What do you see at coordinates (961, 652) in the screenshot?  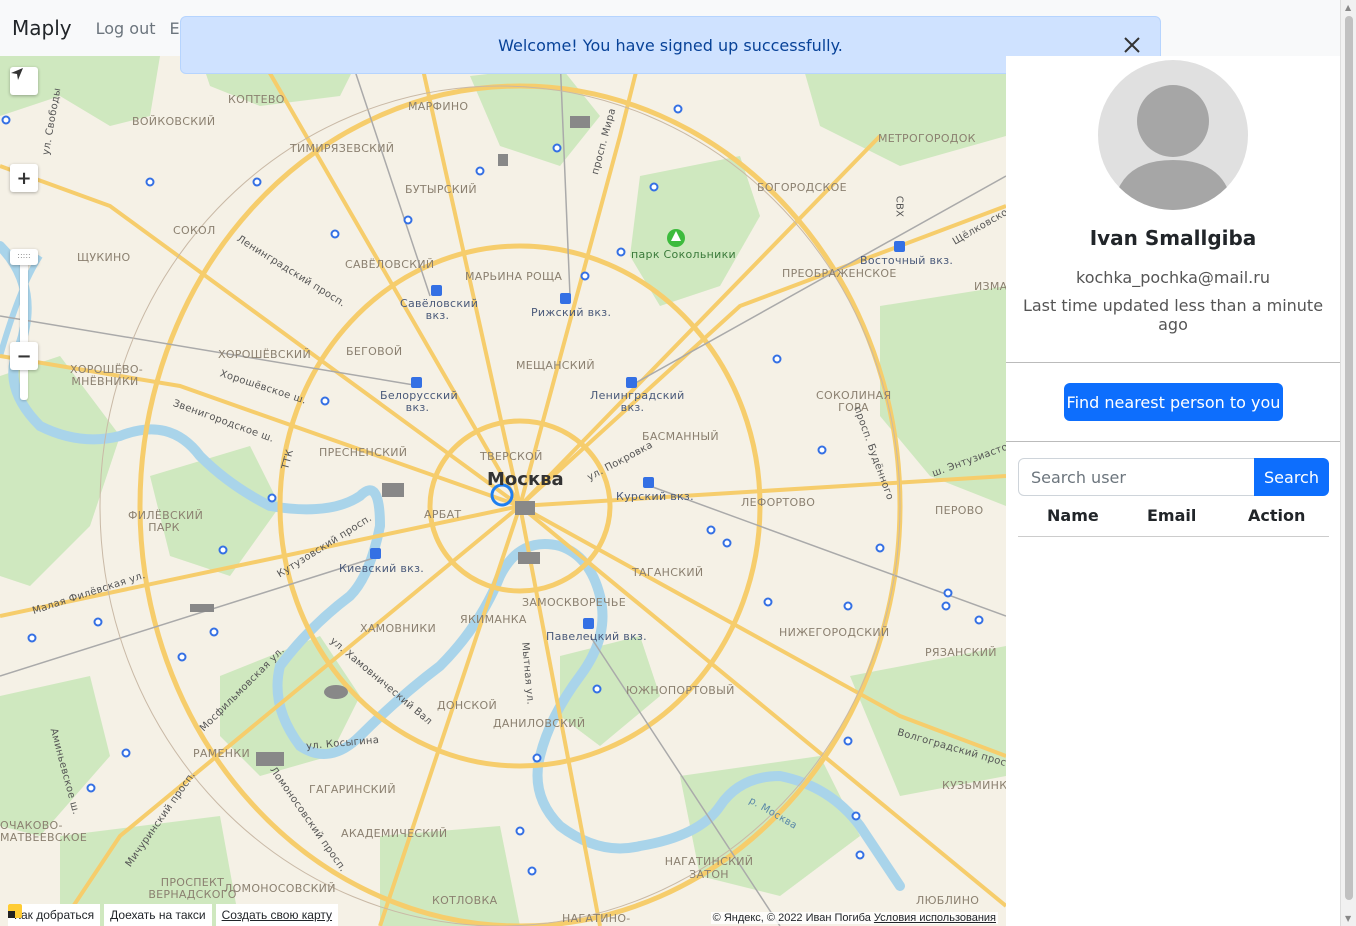 I see `district-label: РЯЗАНСКИЙ` at bounding box center [961, 652].